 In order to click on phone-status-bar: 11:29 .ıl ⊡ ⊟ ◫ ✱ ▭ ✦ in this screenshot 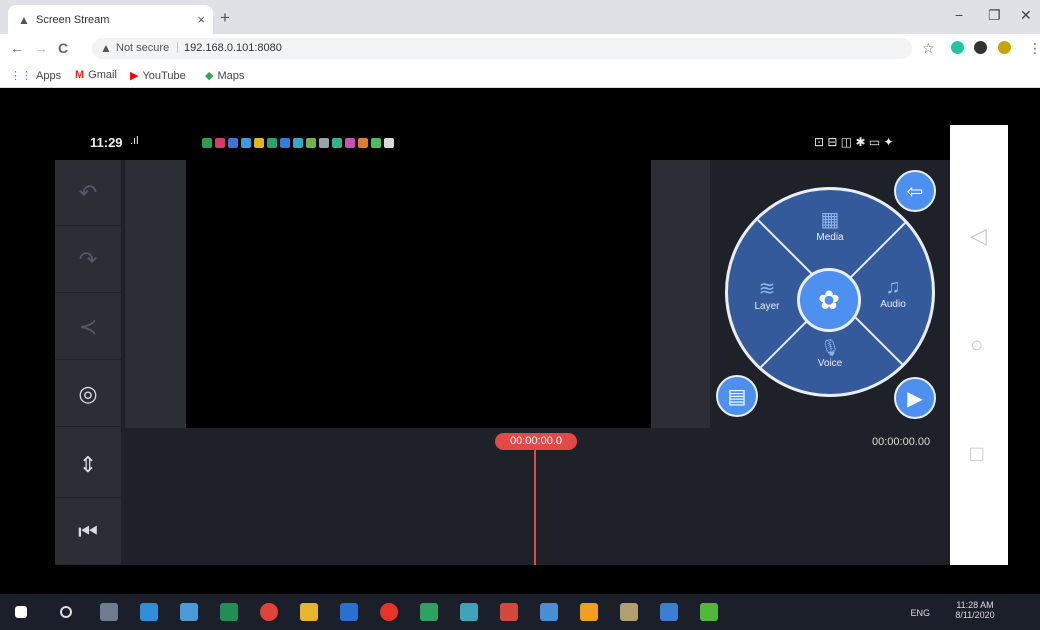, I will do `click(515, 145)`.